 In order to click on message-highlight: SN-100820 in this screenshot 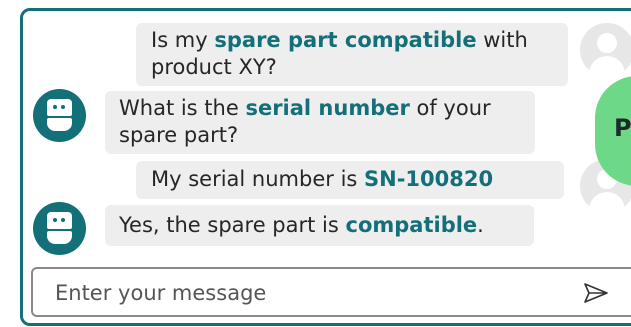, I will do `click(429, 179)`.